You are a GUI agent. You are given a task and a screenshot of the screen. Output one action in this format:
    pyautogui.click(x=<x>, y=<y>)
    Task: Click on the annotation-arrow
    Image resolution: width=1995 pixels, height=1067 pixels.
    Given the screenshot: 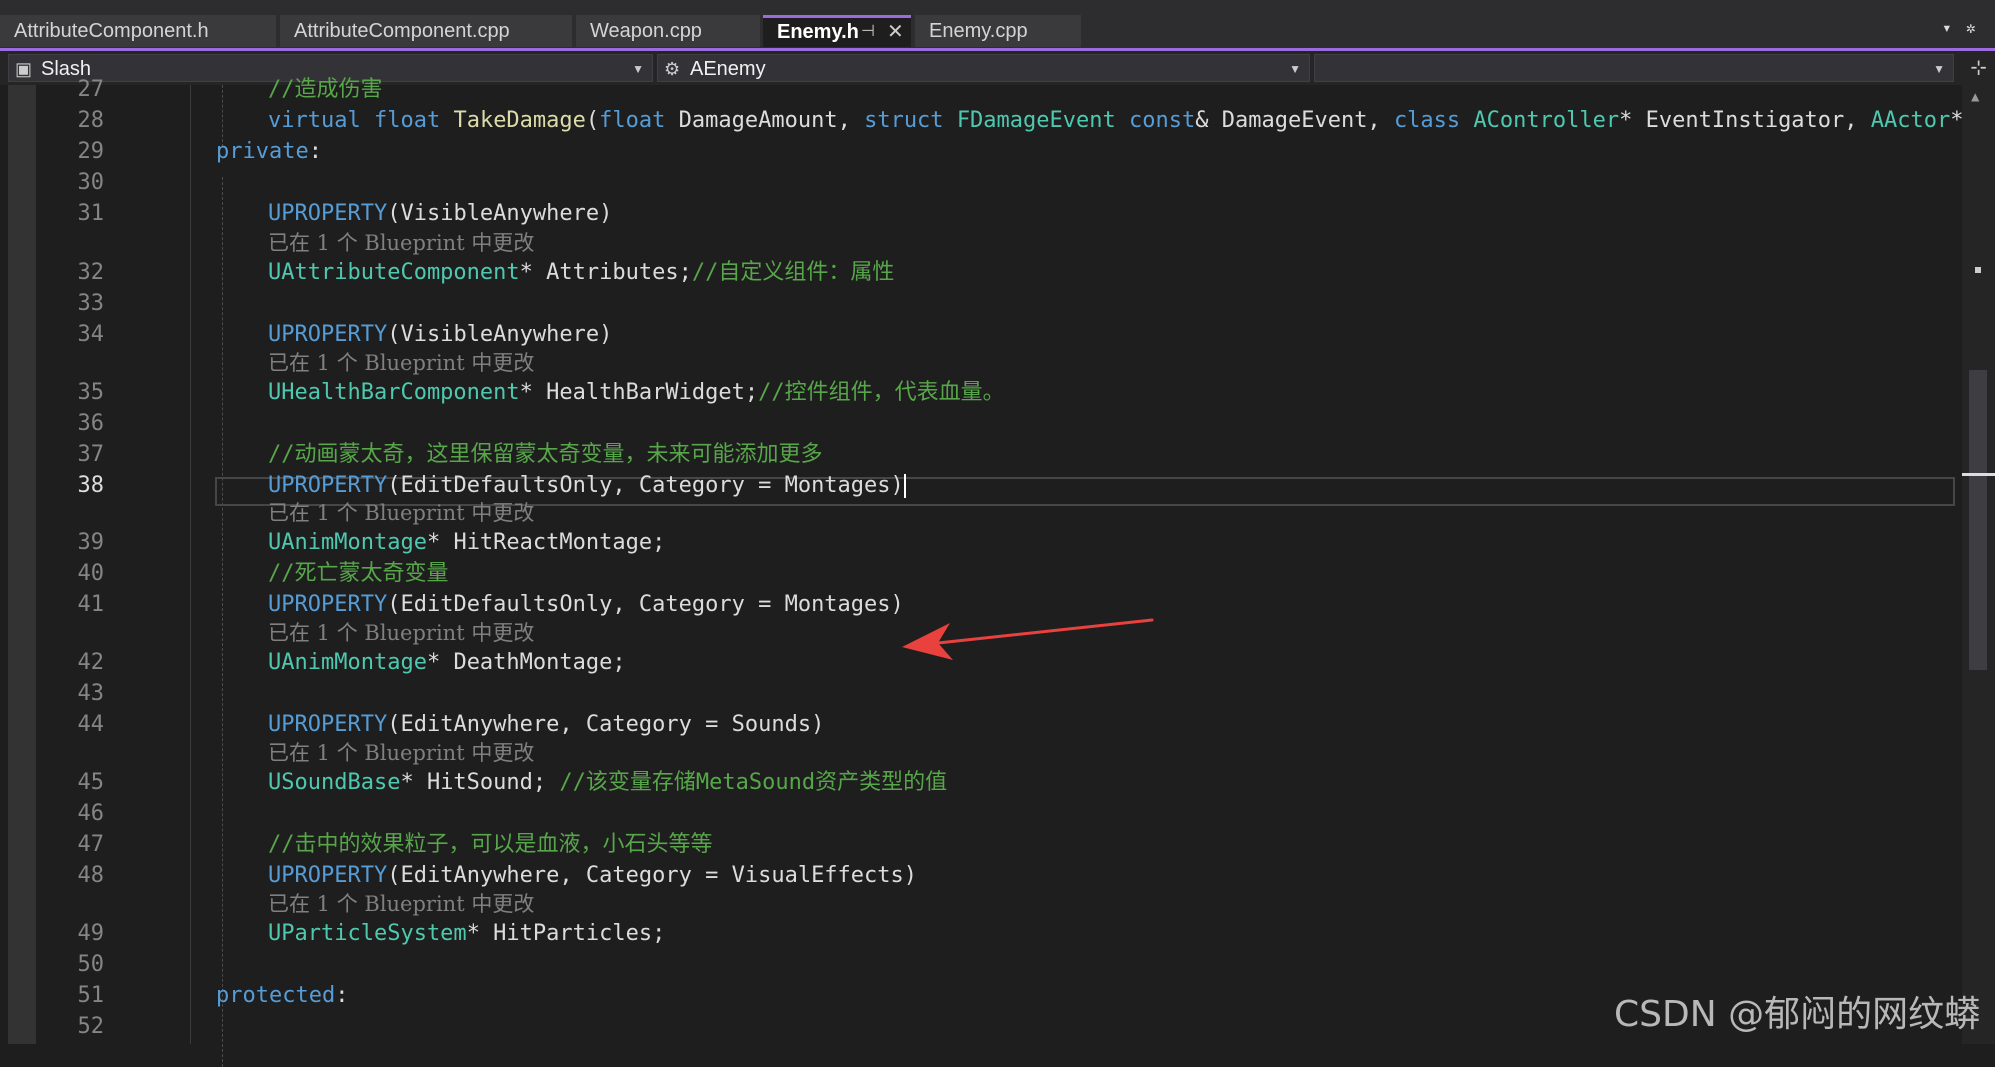 What is the action you would take?
    pyautogui.click(x=1028, y=639)
    